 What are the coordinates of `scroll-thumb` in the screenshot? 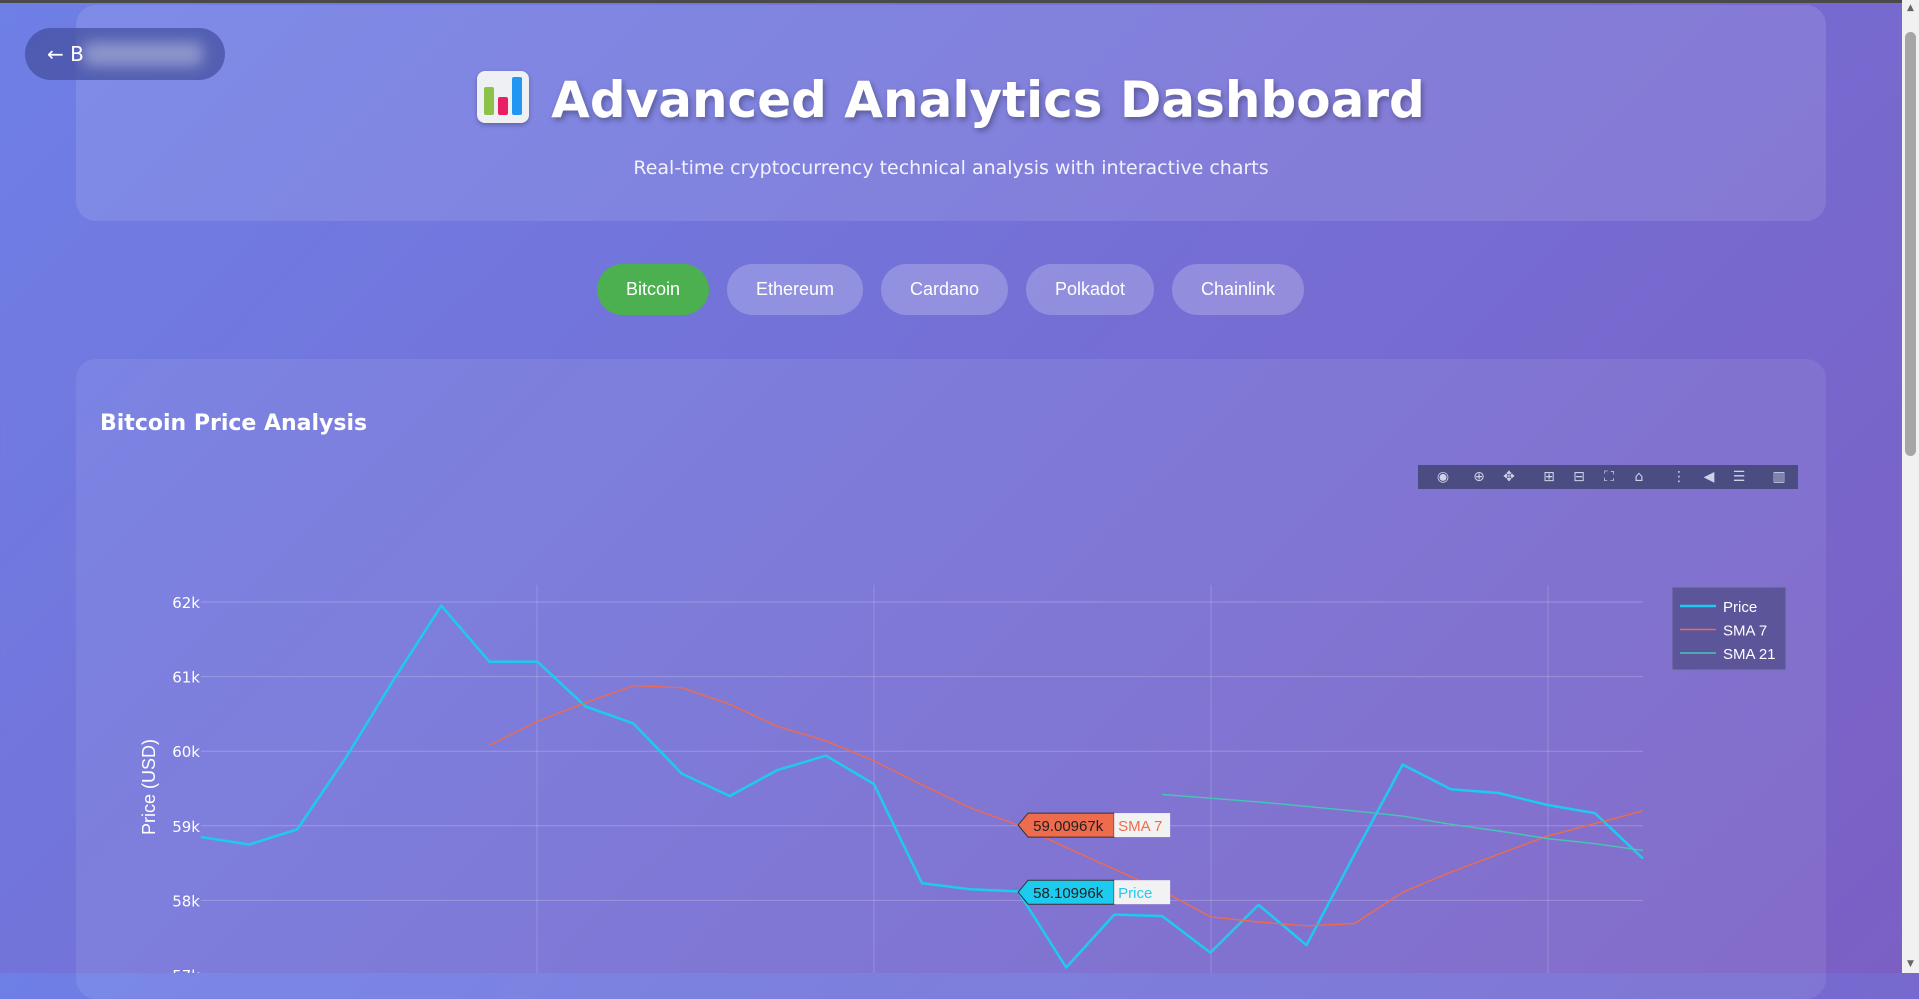 It's located at (1910, 244).